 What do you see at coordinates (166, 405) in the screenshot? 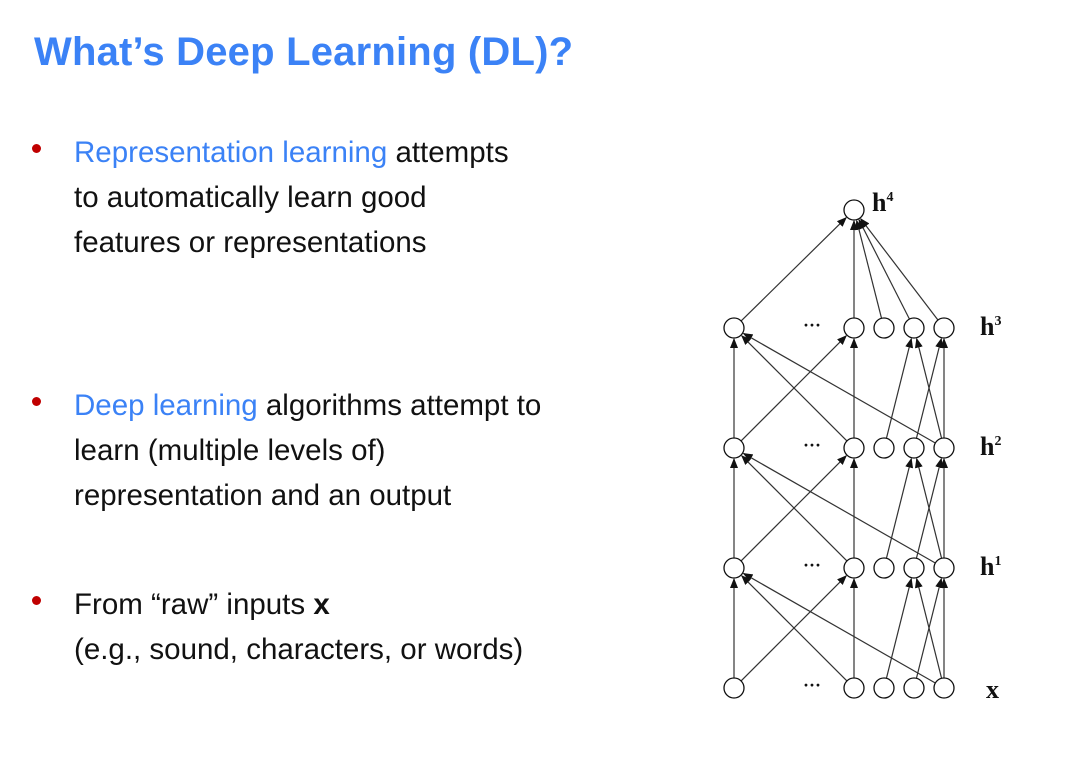
I see `term-deep-learning: Deep learning` at bounding box center [166, 405].